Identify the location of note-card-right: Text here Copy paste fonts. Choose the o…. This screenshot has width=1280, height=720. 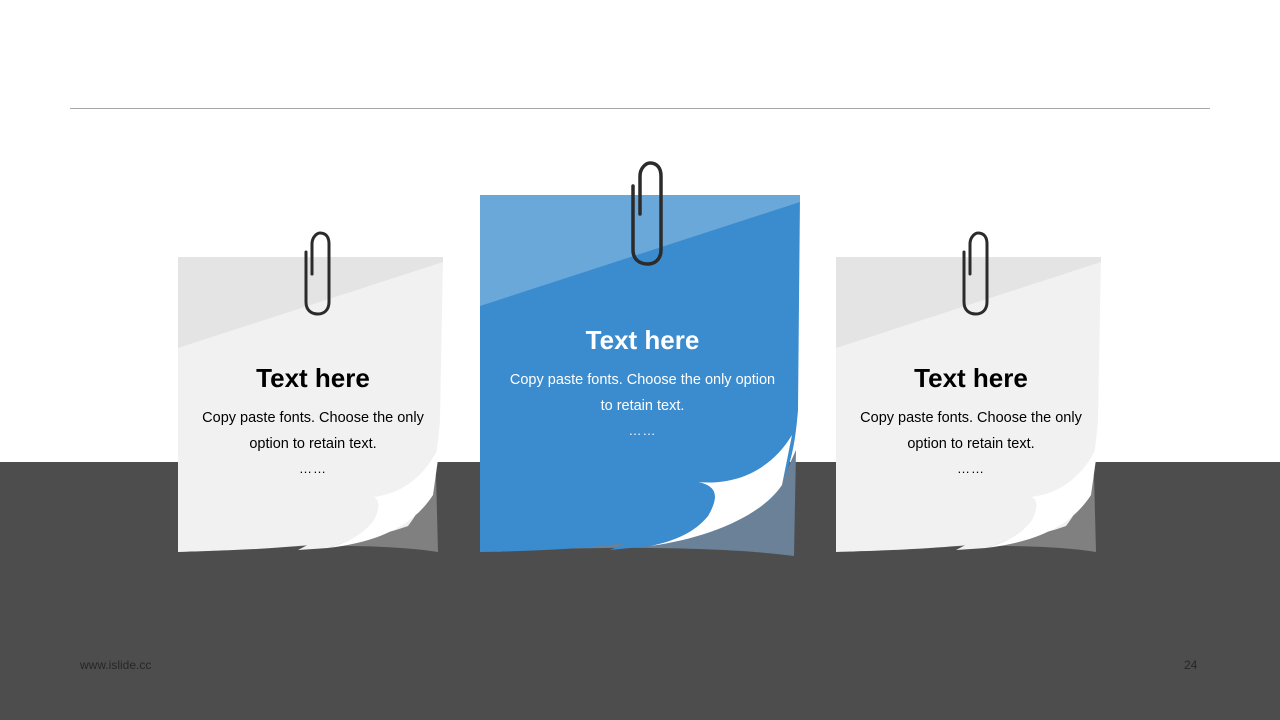
(971, 395).